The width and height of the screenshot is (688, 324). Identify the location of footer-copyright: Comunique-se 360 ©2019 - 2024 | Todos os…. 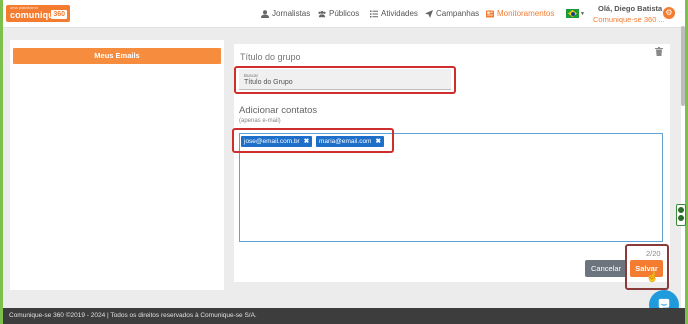
(133, 315).